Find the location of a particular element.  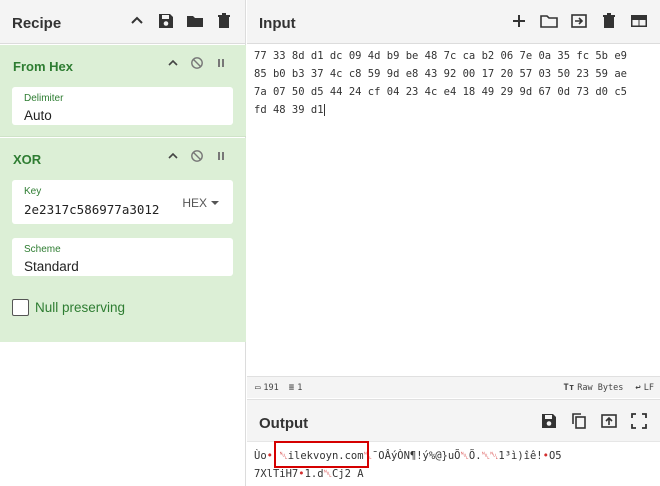

folder-icon is located at coordinates (195, 21).